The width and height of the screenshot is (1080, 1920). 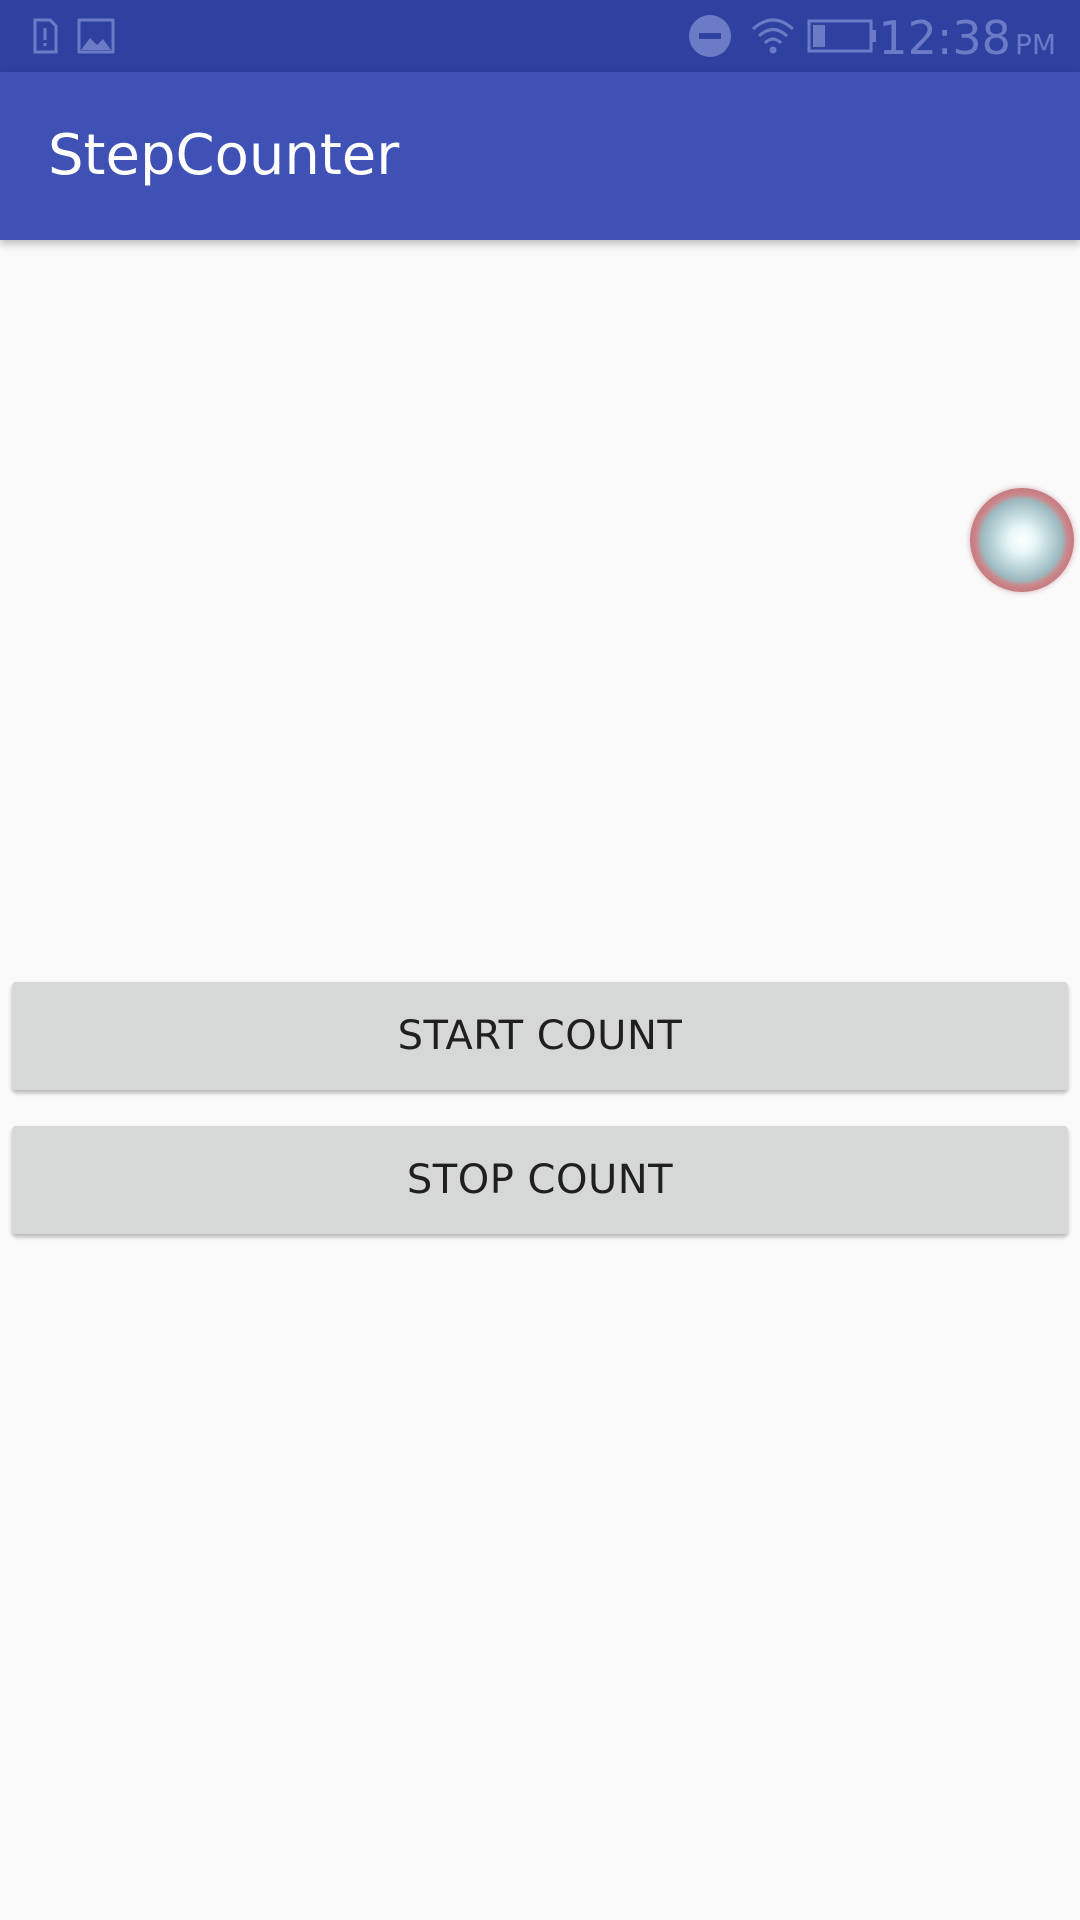 I want to click on app-title: StepCounter, so click(x=224, y=155).